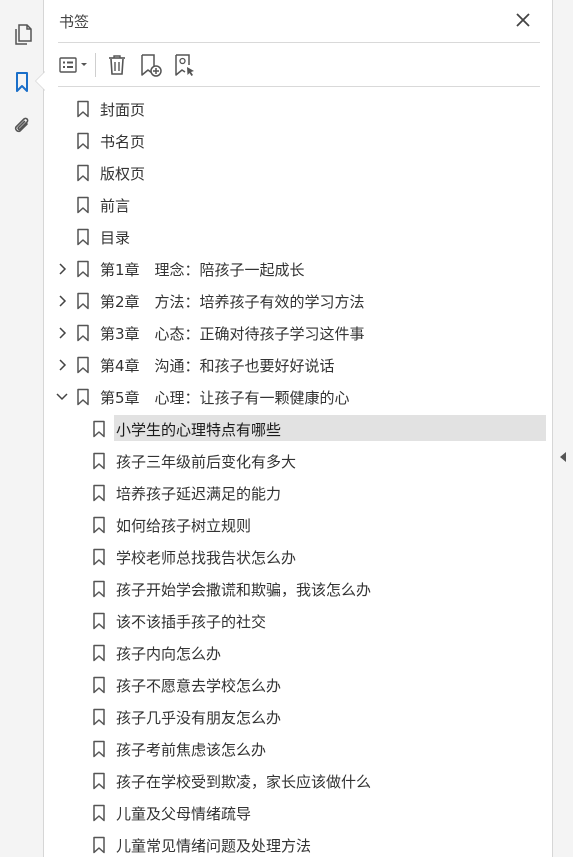 This screenshot has height=857, width=573. I want to click on bookmark-label: 孩子几乎没有朋友怎么办, so click(199, 717).